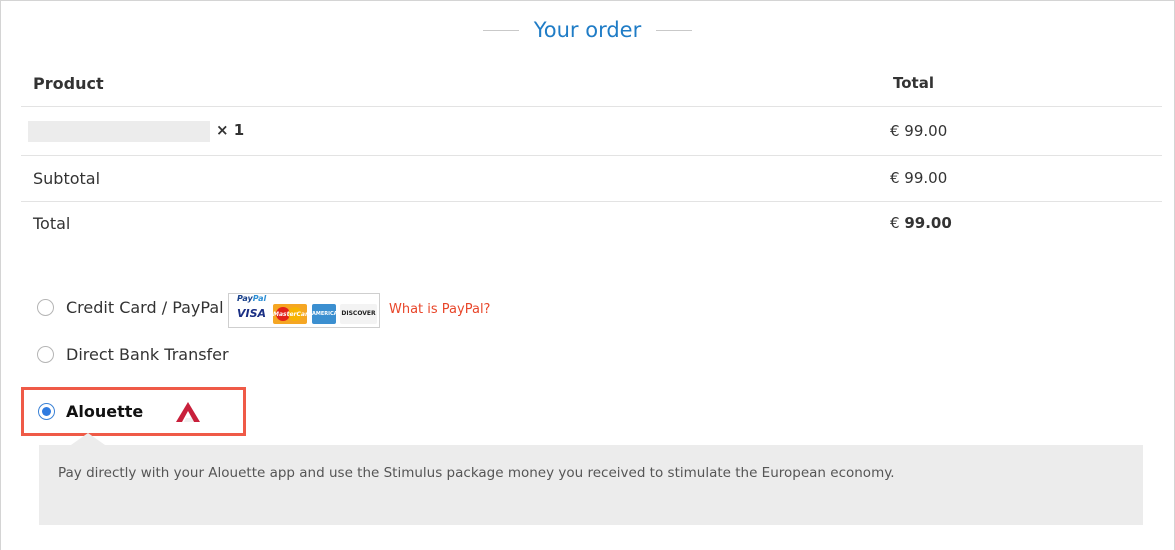 The height and width of the screenshot is (550, 1175). I want to click on payment-label-alouette: Alouette, so click(105, 411).